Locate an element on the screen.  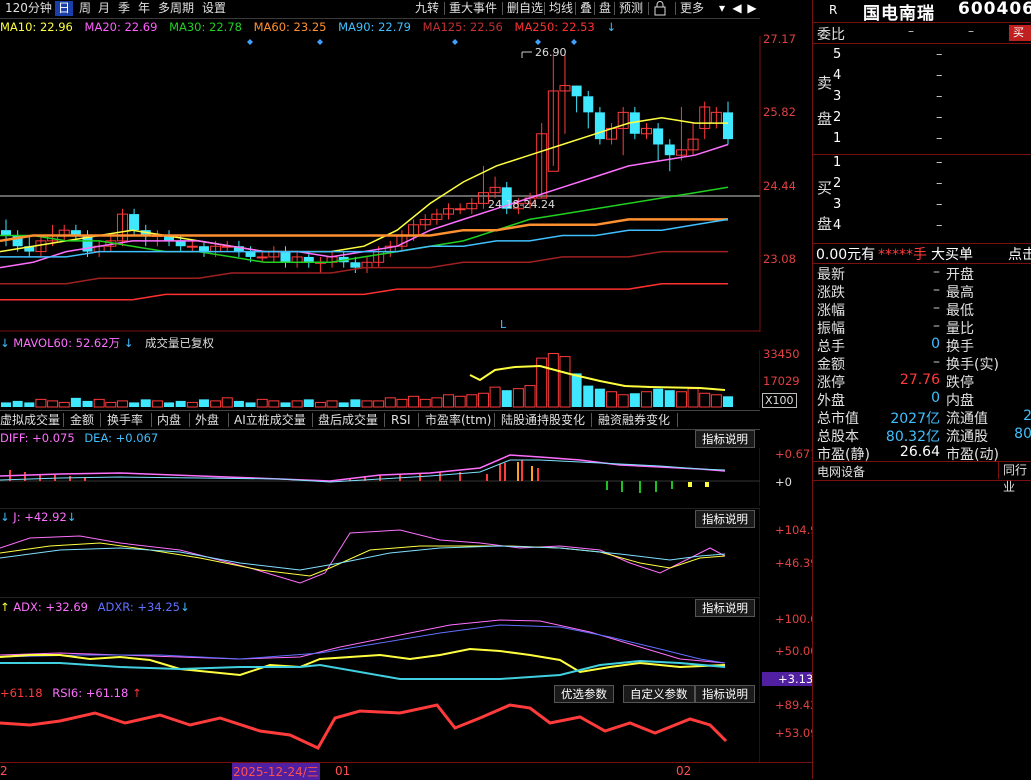
tab-rsi: RSI is located at coordinates (401, 420).